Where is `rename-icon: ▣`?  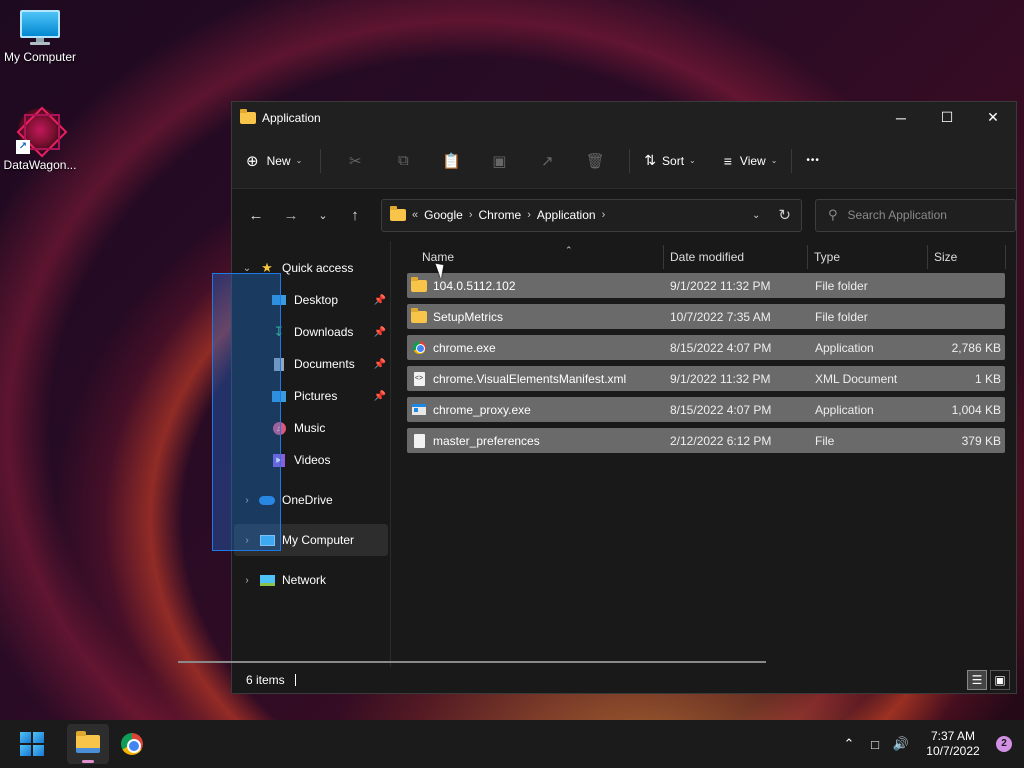
rename-icon: ▣ is located at coordinates (499, 161).